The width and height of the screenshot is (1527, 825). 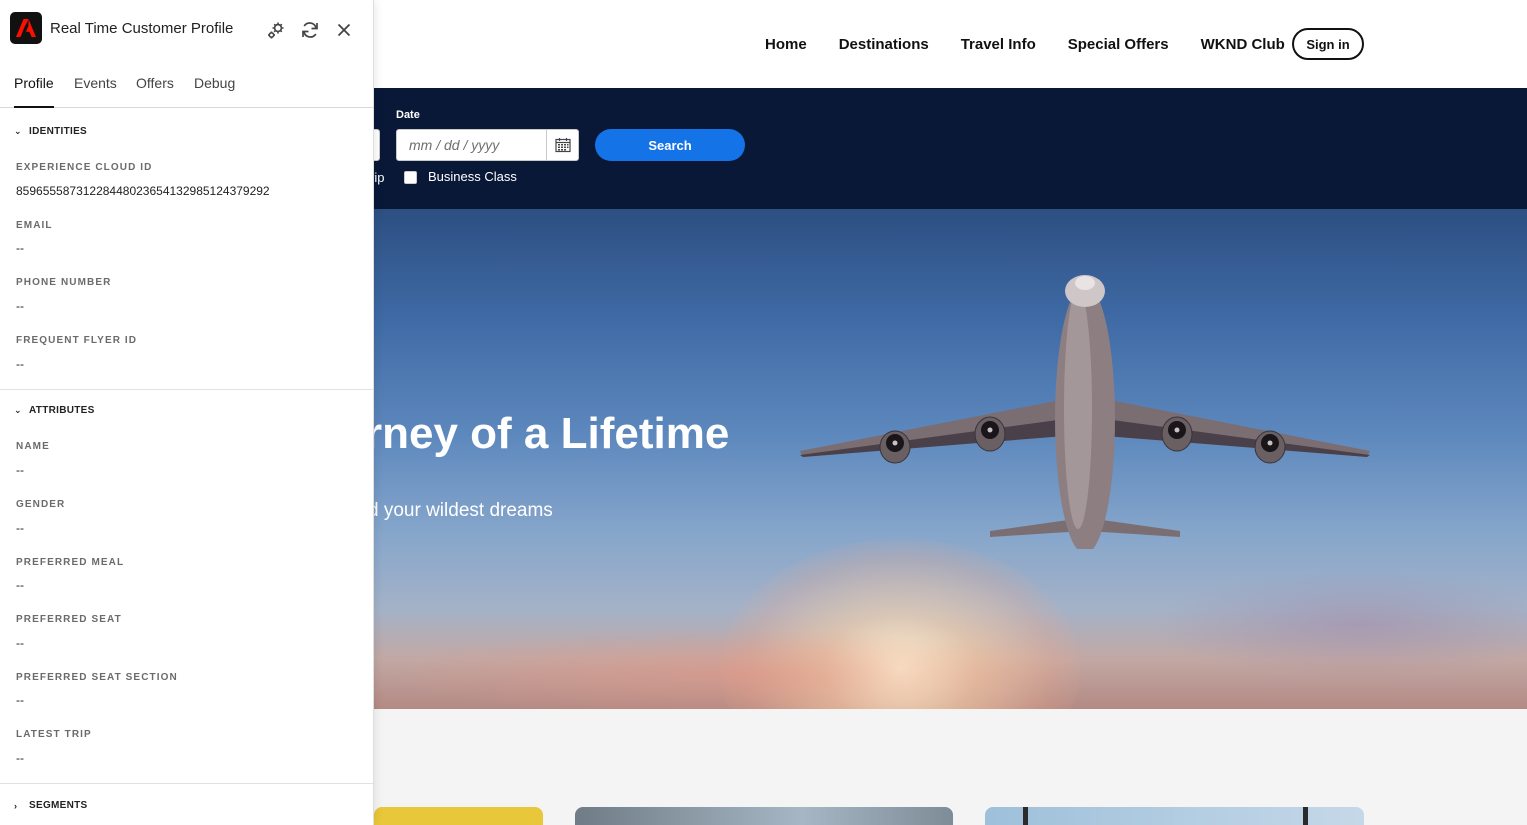 What do you see at coordinates (786, 44) in the screenshot?
I see `nav-home: Home` at bounding box center [786, 44].